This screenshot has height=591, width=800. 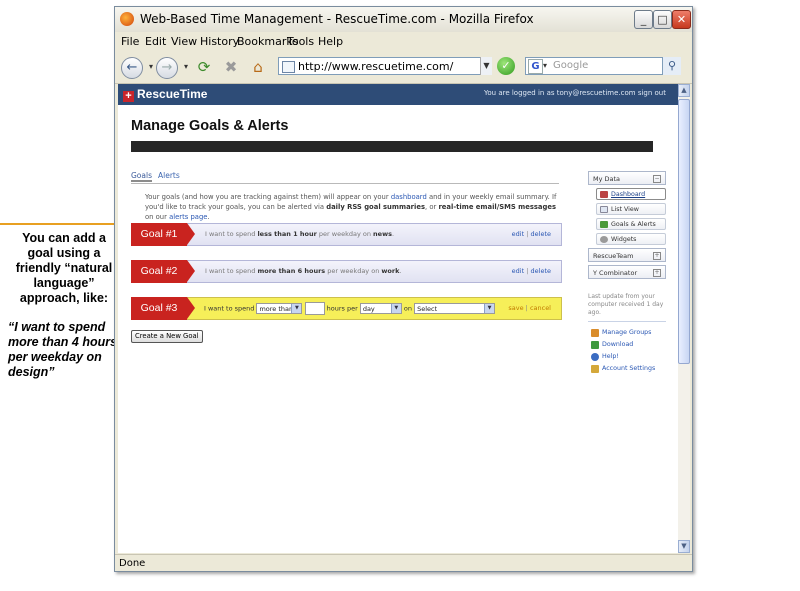 What do you see at coordinates (128, 96) in the screenshot?
I see `red-cross-icon: +` at bounding box center [128, 96].